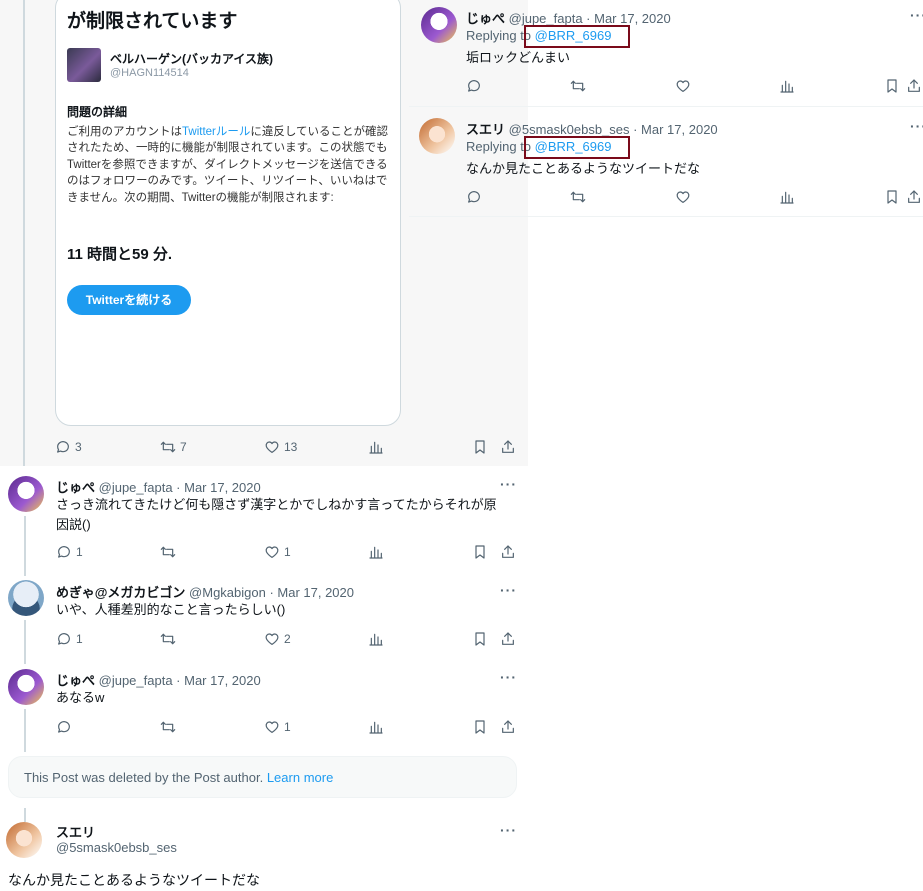 This screenshot has height=891, width=923. What do you see at coordinates (291, 447) in the screenshot?
I see `like-count: 13` at bounding box center [291, 447].